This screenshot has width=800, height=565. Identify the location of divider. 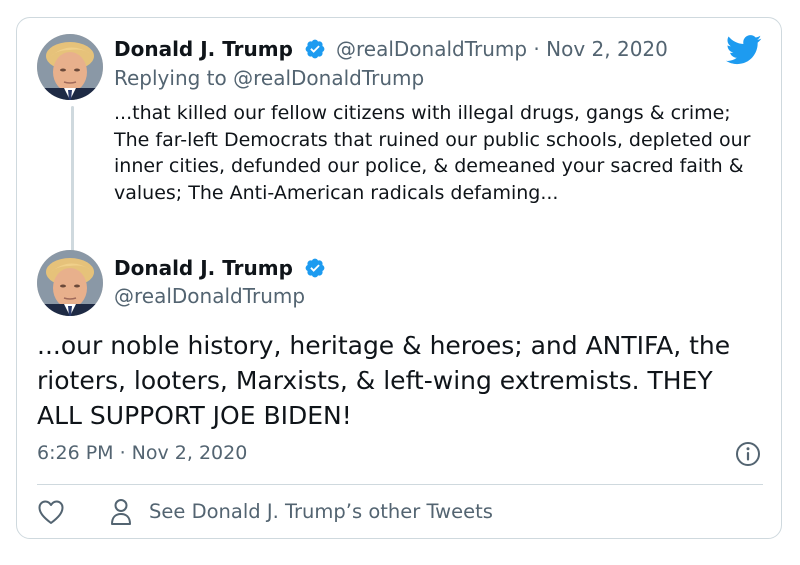
(400, 484).